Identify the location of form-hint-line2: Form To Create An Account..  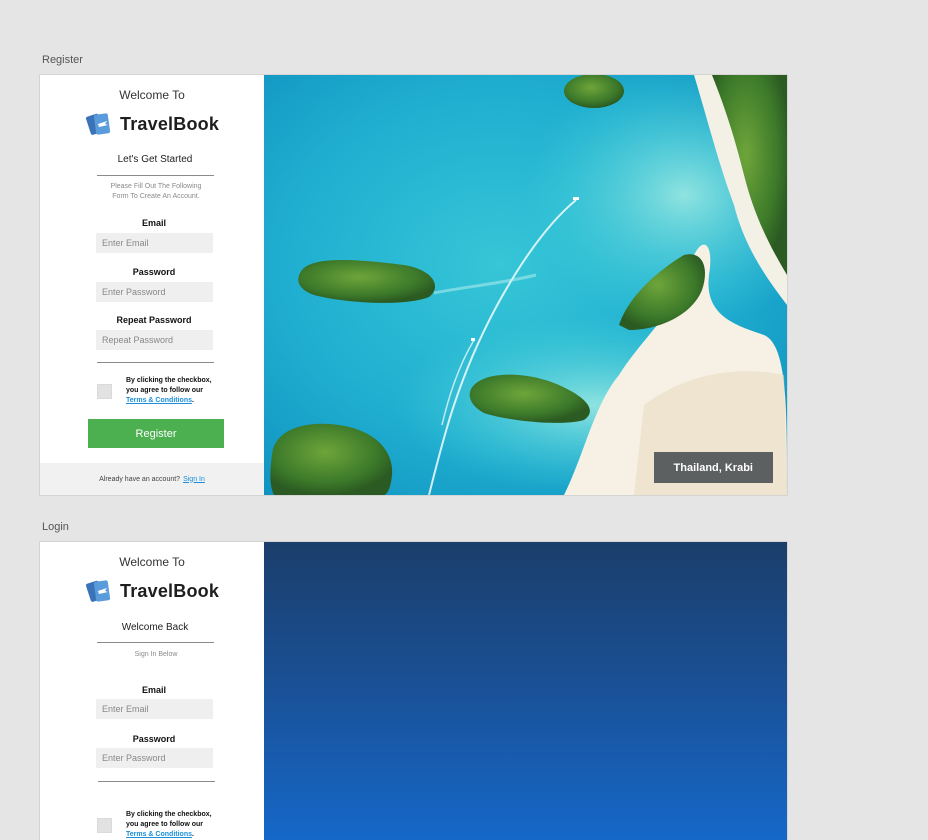
(156, 196).